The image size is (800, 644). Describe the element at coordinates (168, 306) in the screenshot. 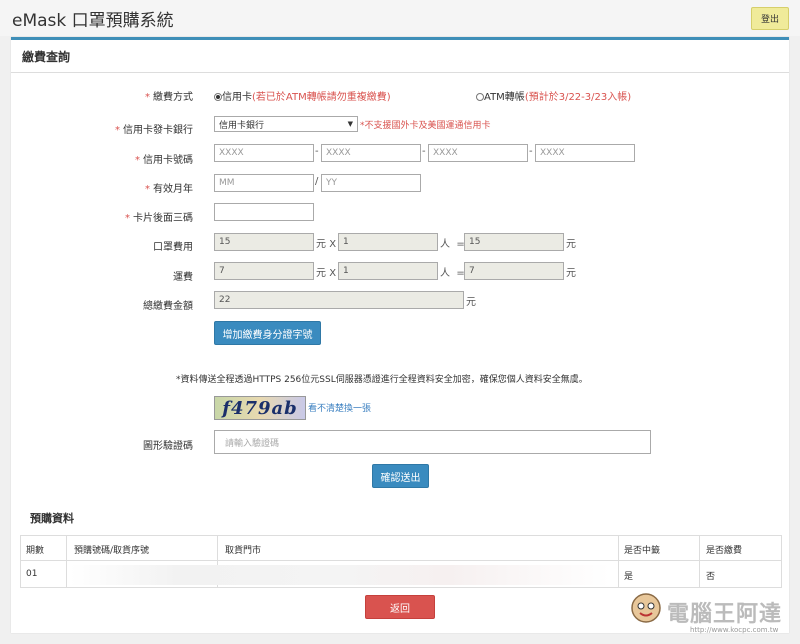

I see `total-fee-label: 總繳費金額` at that location.